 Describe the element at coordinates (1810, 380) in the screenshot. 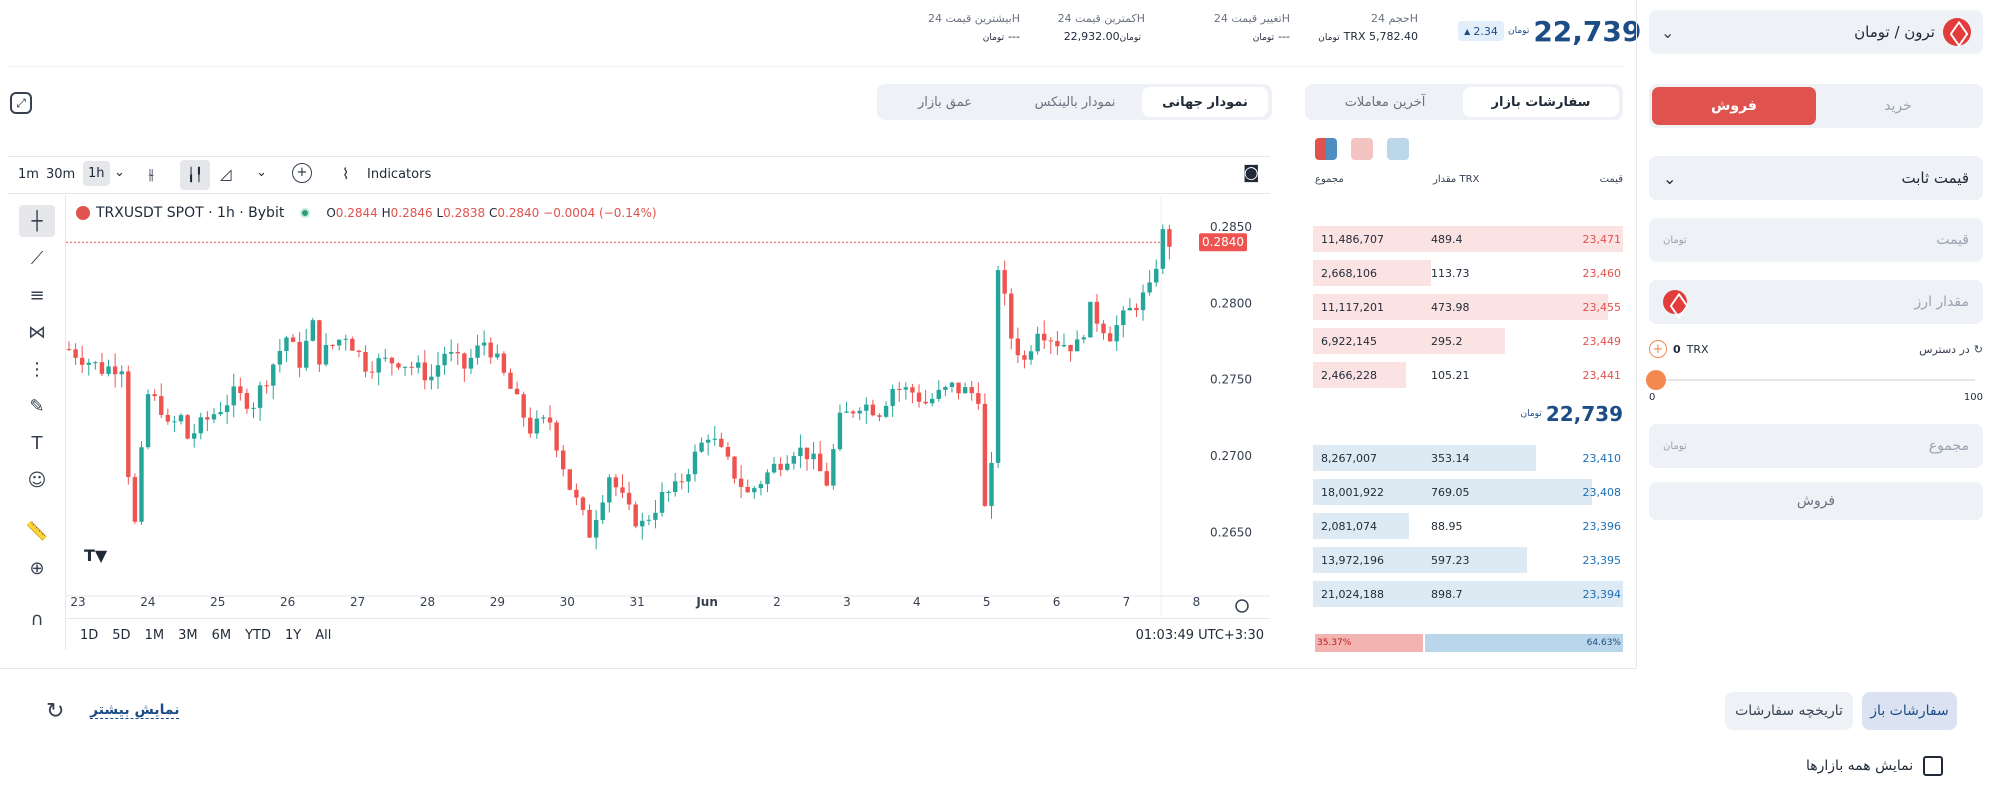

I see `amount-slider` at that location.